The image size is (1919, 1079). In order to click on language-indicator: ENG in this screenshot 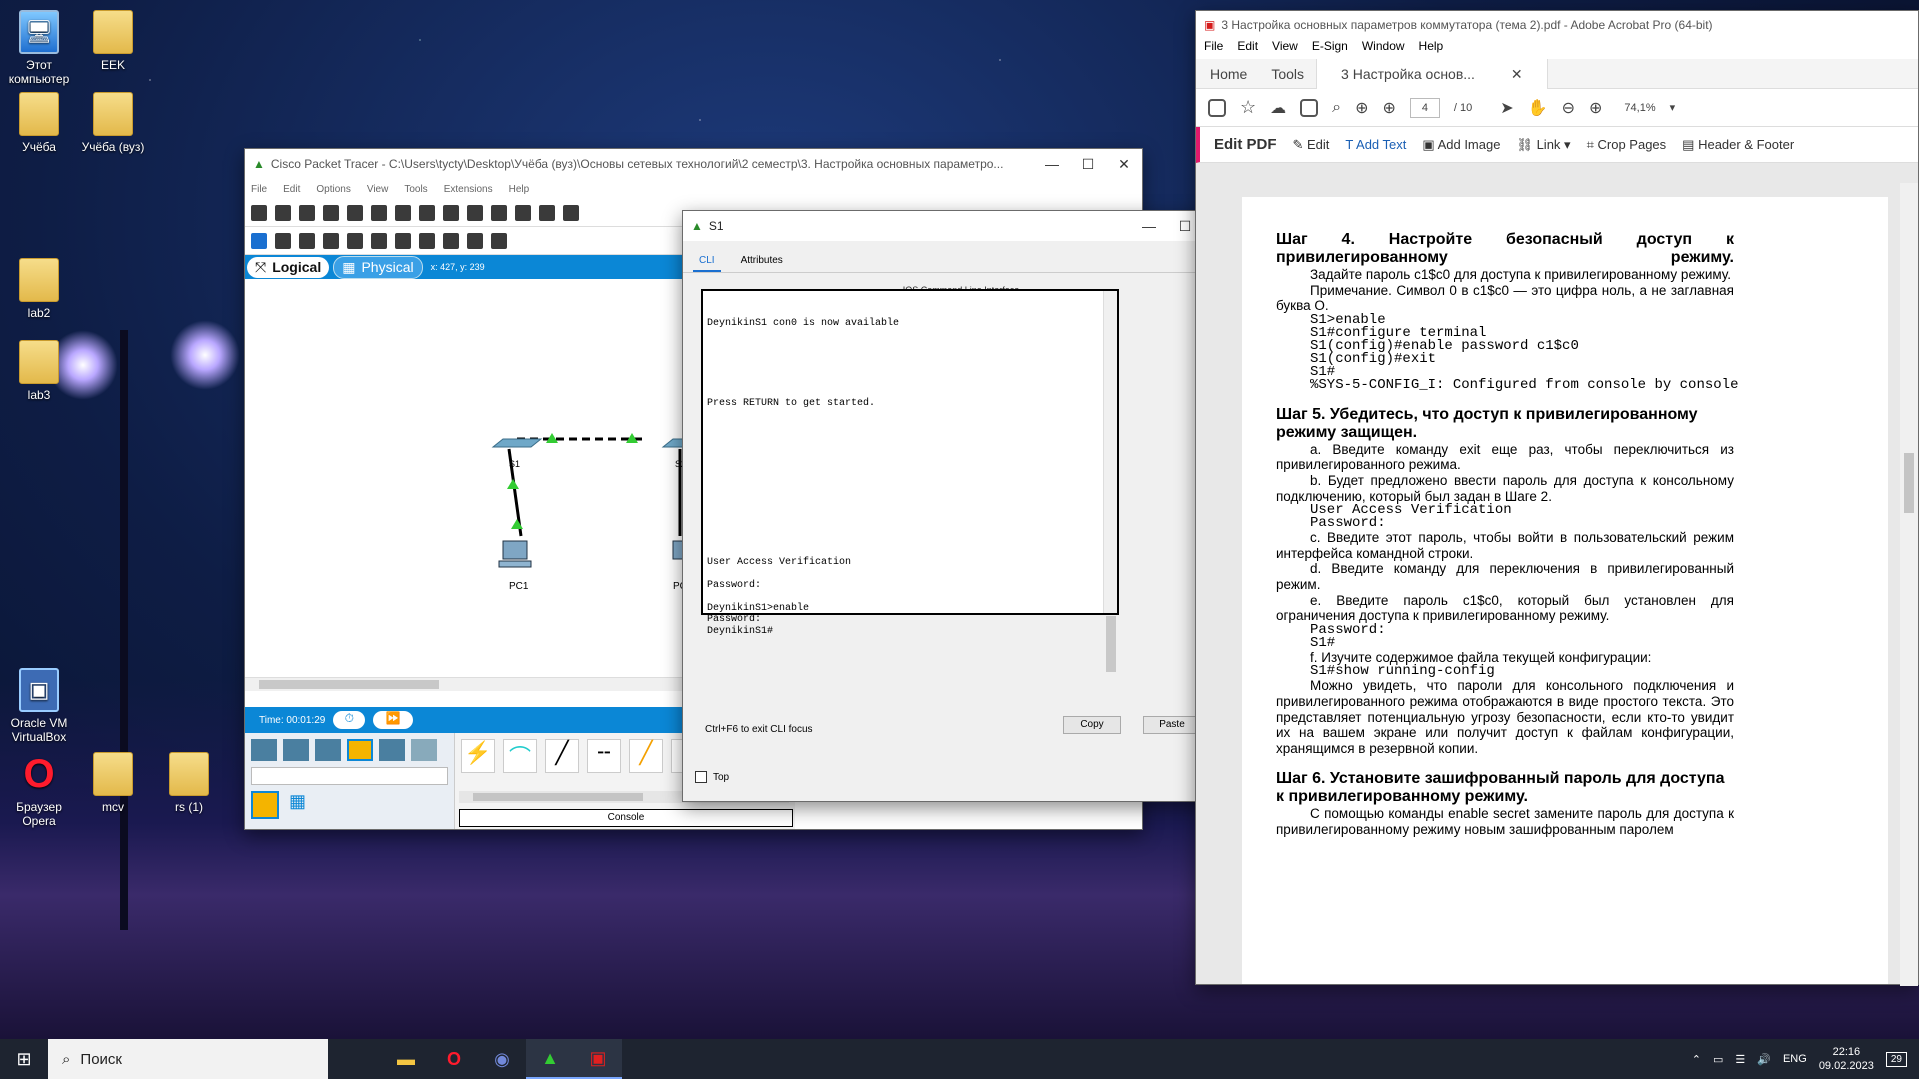, I will do `click(1795, 1059)`.